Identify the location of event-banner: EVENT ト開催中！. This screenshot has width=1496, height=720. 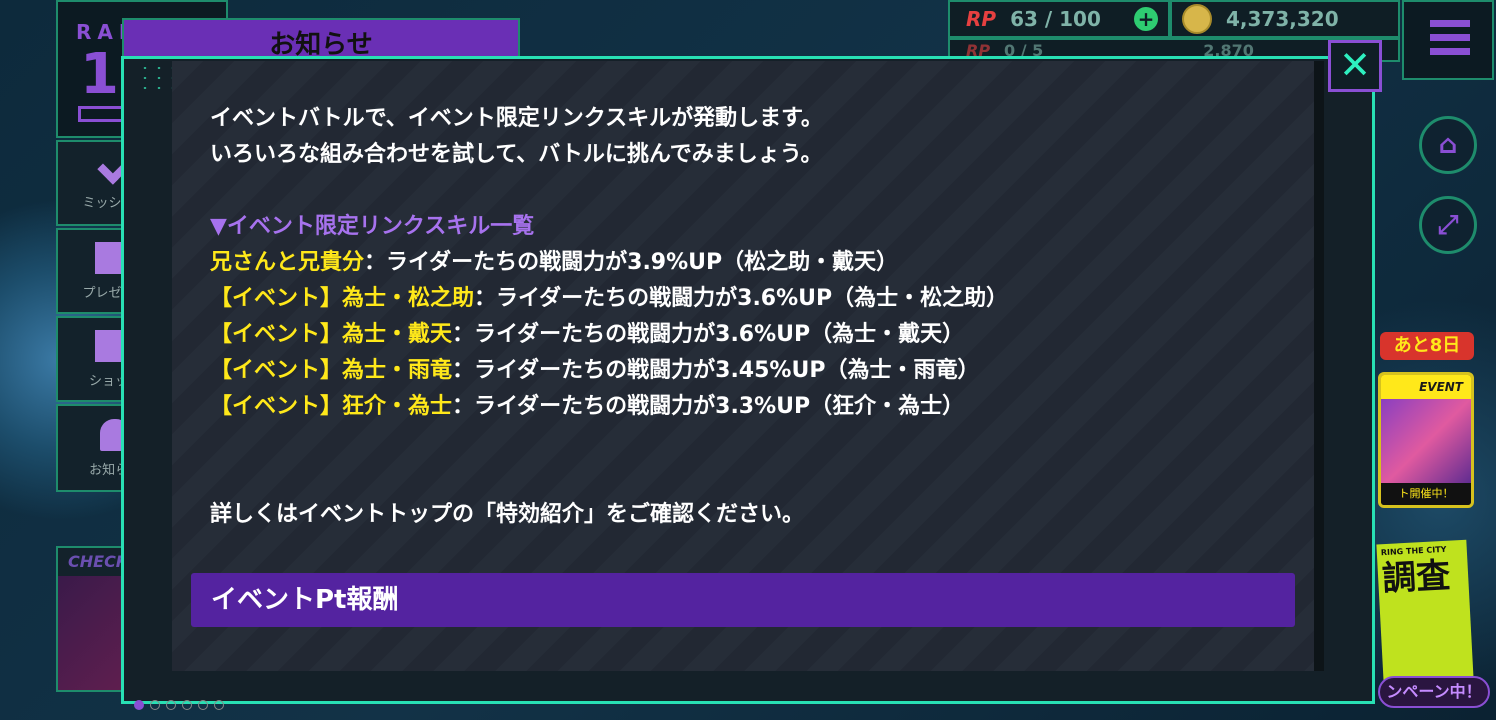
(1426, 440).